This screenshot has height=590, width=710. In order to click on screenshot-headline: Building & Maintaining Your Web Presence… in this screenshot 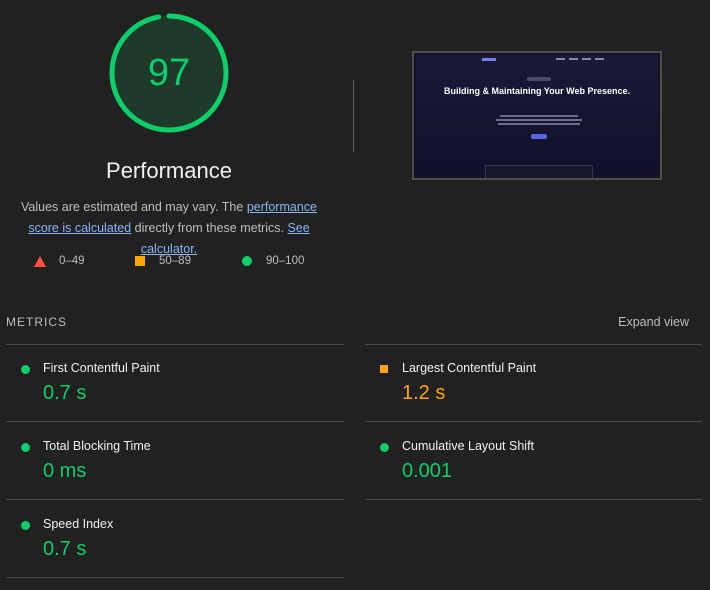, I will do `click(537, 91)`.